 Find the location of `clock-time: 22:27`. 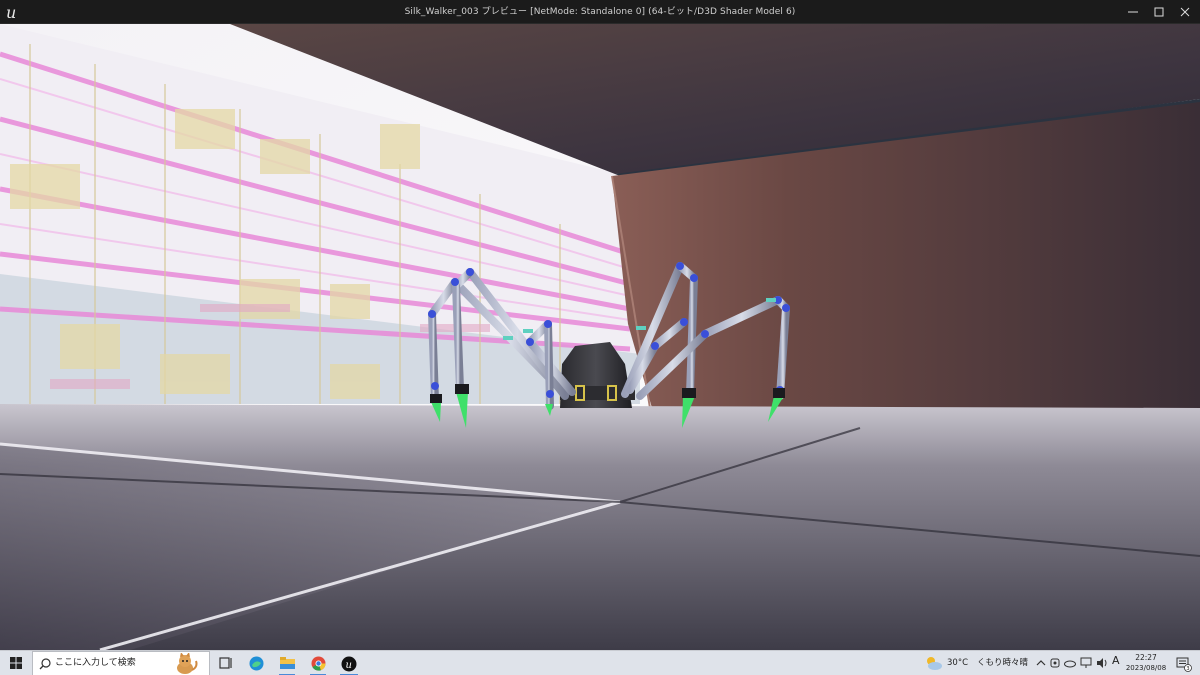

clock-time: 22:27 is located at coordinates (1146, 657).